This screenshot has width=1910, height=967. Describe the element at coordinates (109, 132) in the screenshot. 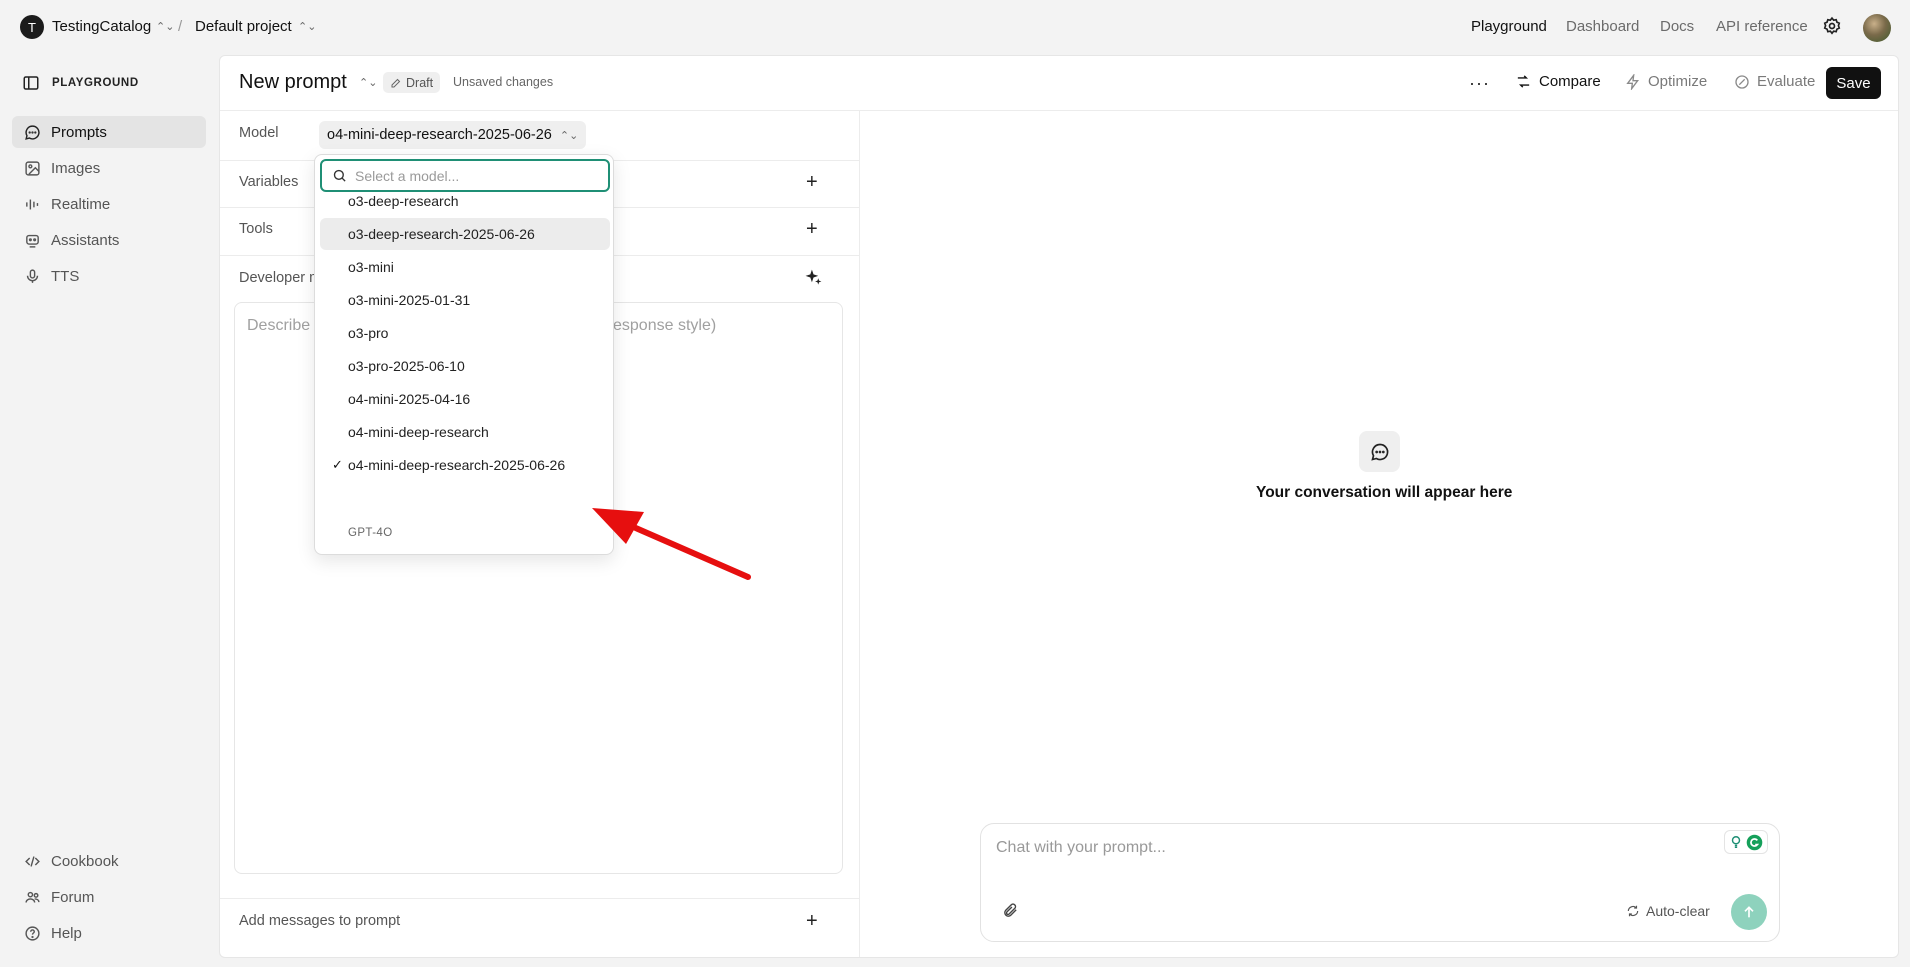

I see `sidebar-item-prompts: Prompts` at that location.